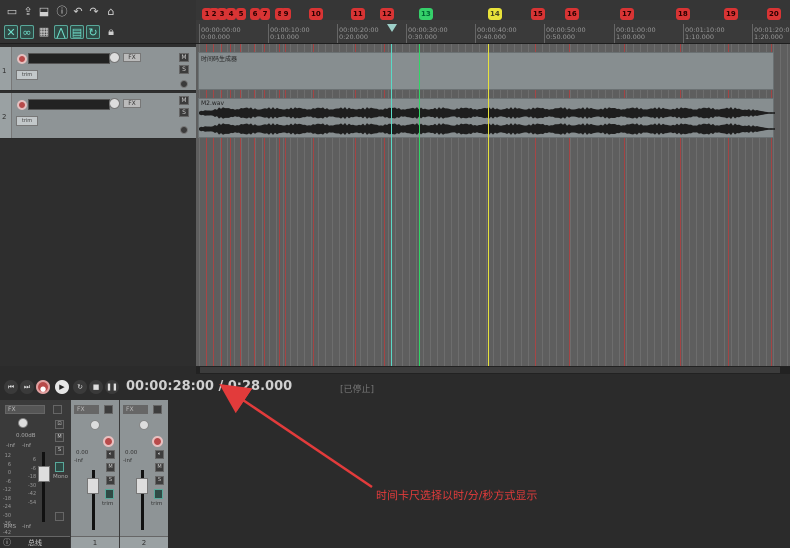 The width and height of the screenshot is (790, 548). What do you see at coordinates (705, 33) in the screenshot?
I see `ruler-tick-label: 00:01:10:00 1:10.000` at bounding box center [705, 33].